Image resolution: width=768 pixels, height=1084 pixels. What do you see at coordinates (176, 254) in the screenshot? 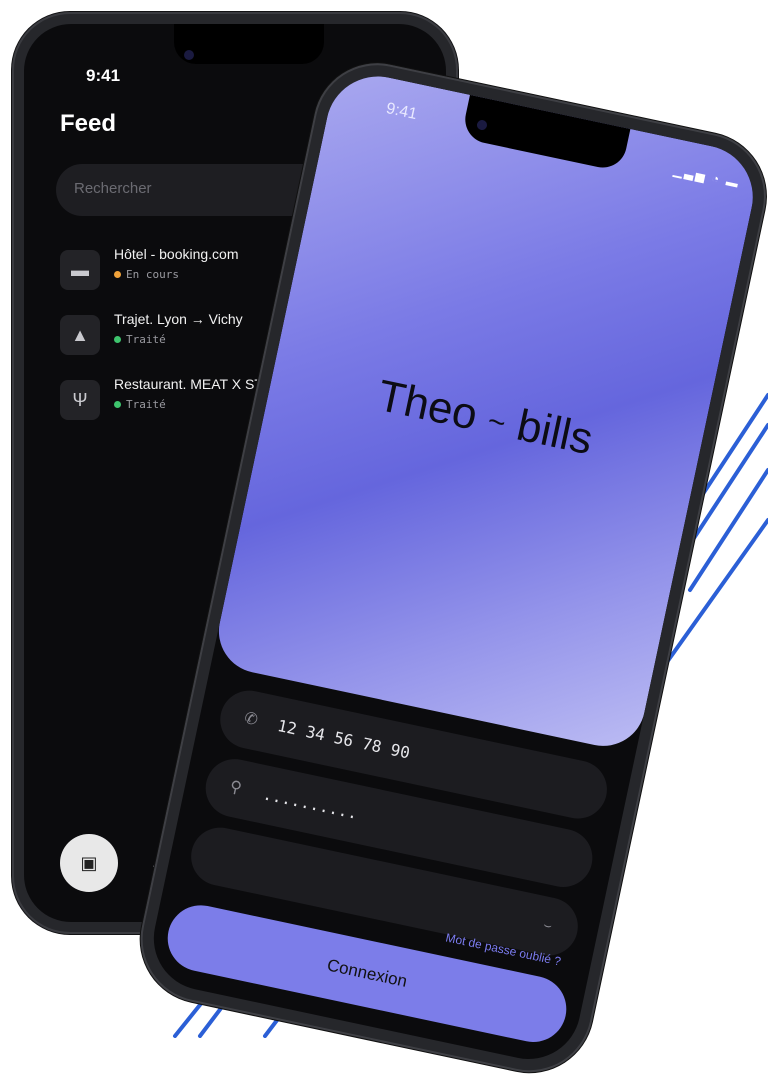
I see `item-name: Hôtel - booking.com` at bounding box center [176, 254].